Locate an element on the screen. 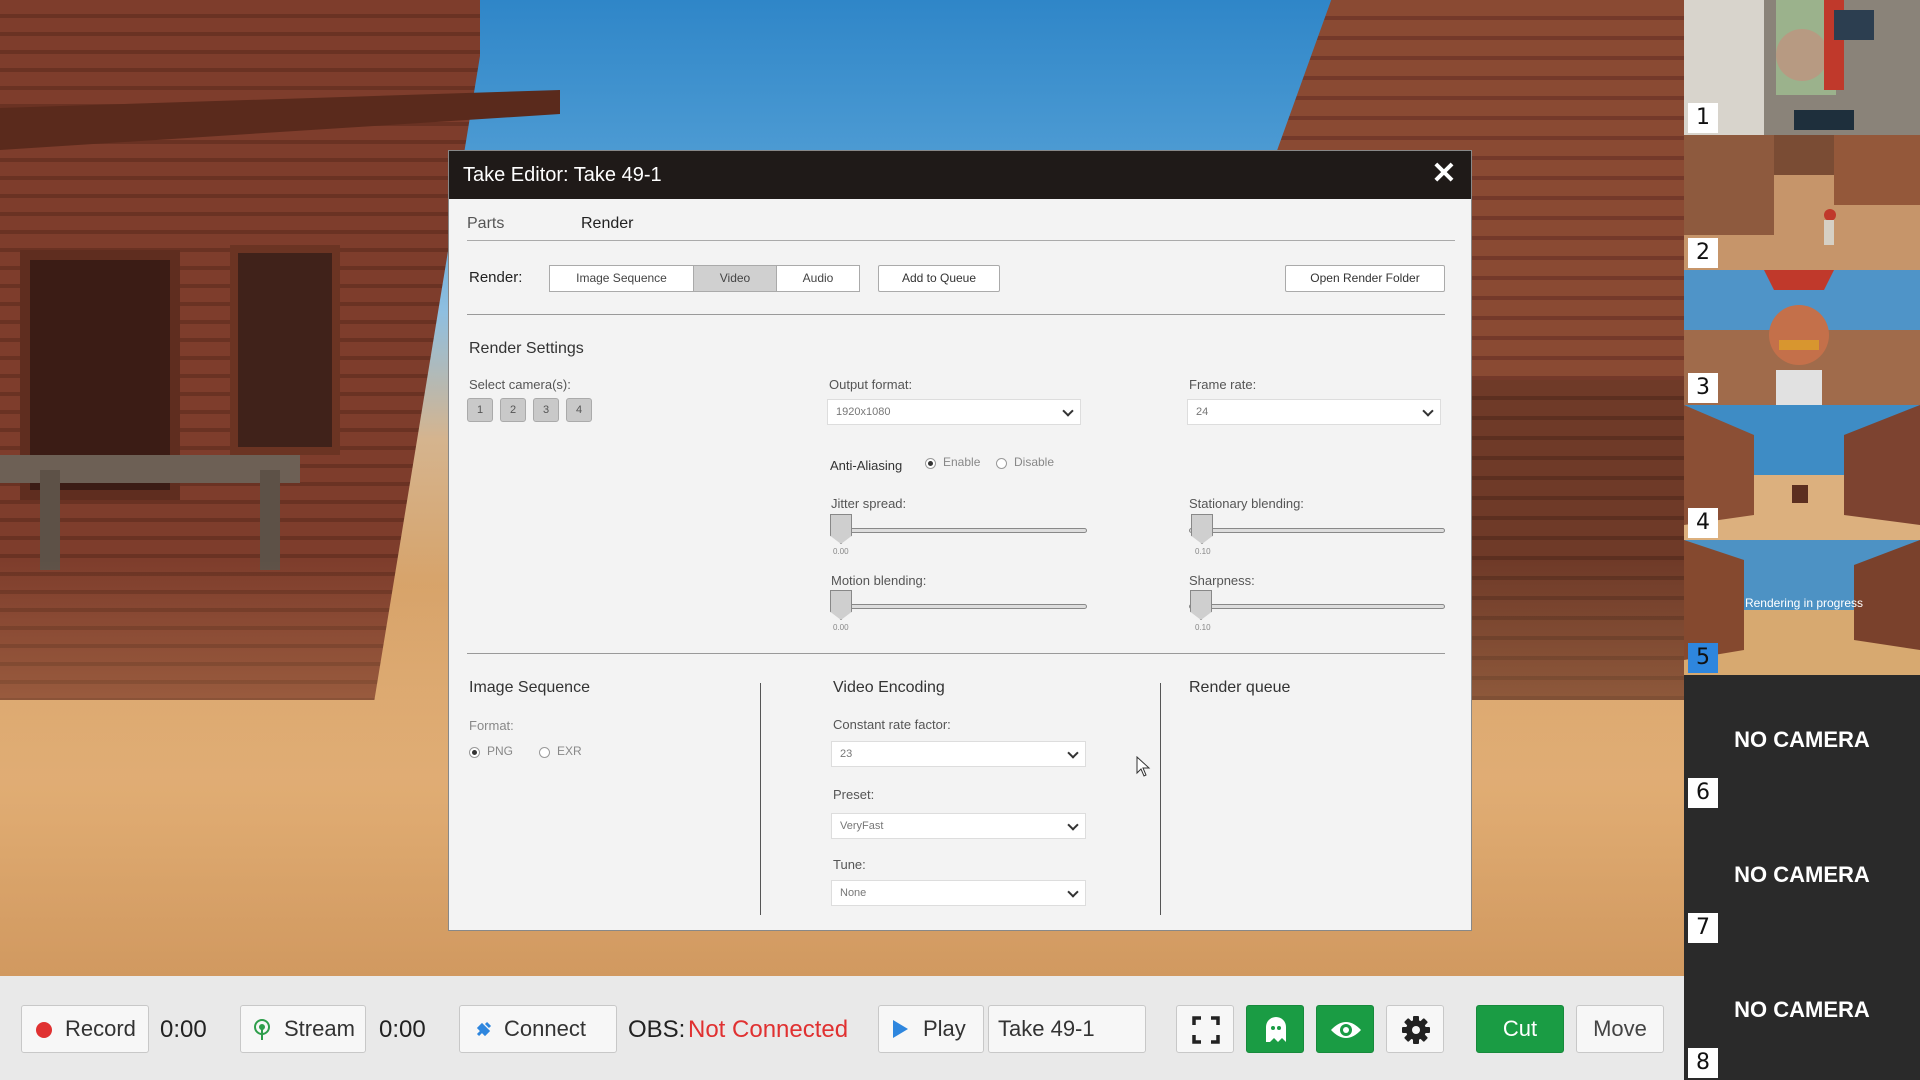 Image resolution: width=1920 pixels, height=1080 pixels. format-png-label: PNG is located at coordinates (500, 751).